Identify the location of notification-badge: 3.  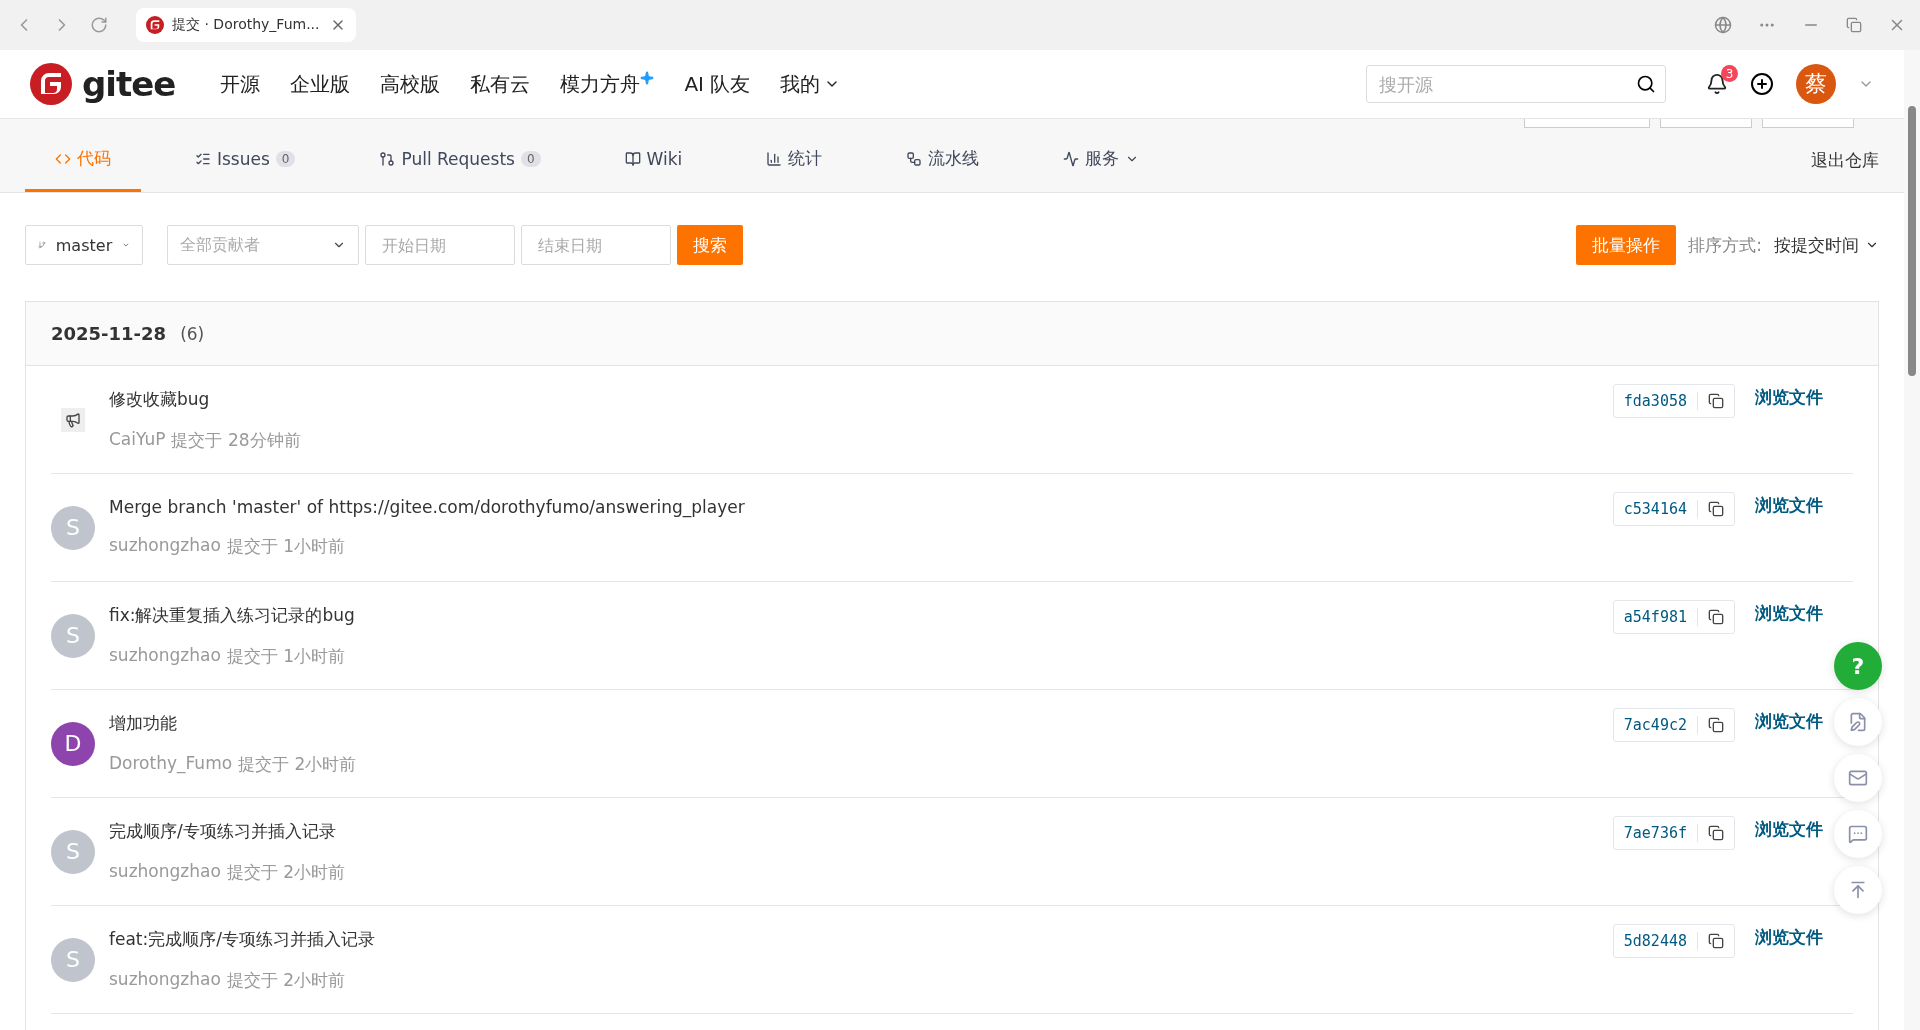
(1729, 73).